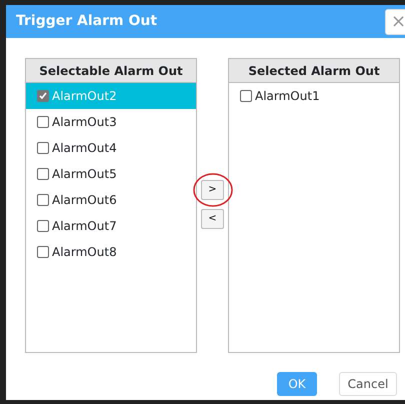 The image size is (405, 404). I want to click on cancel-button: Cancel, so click(368, 384).